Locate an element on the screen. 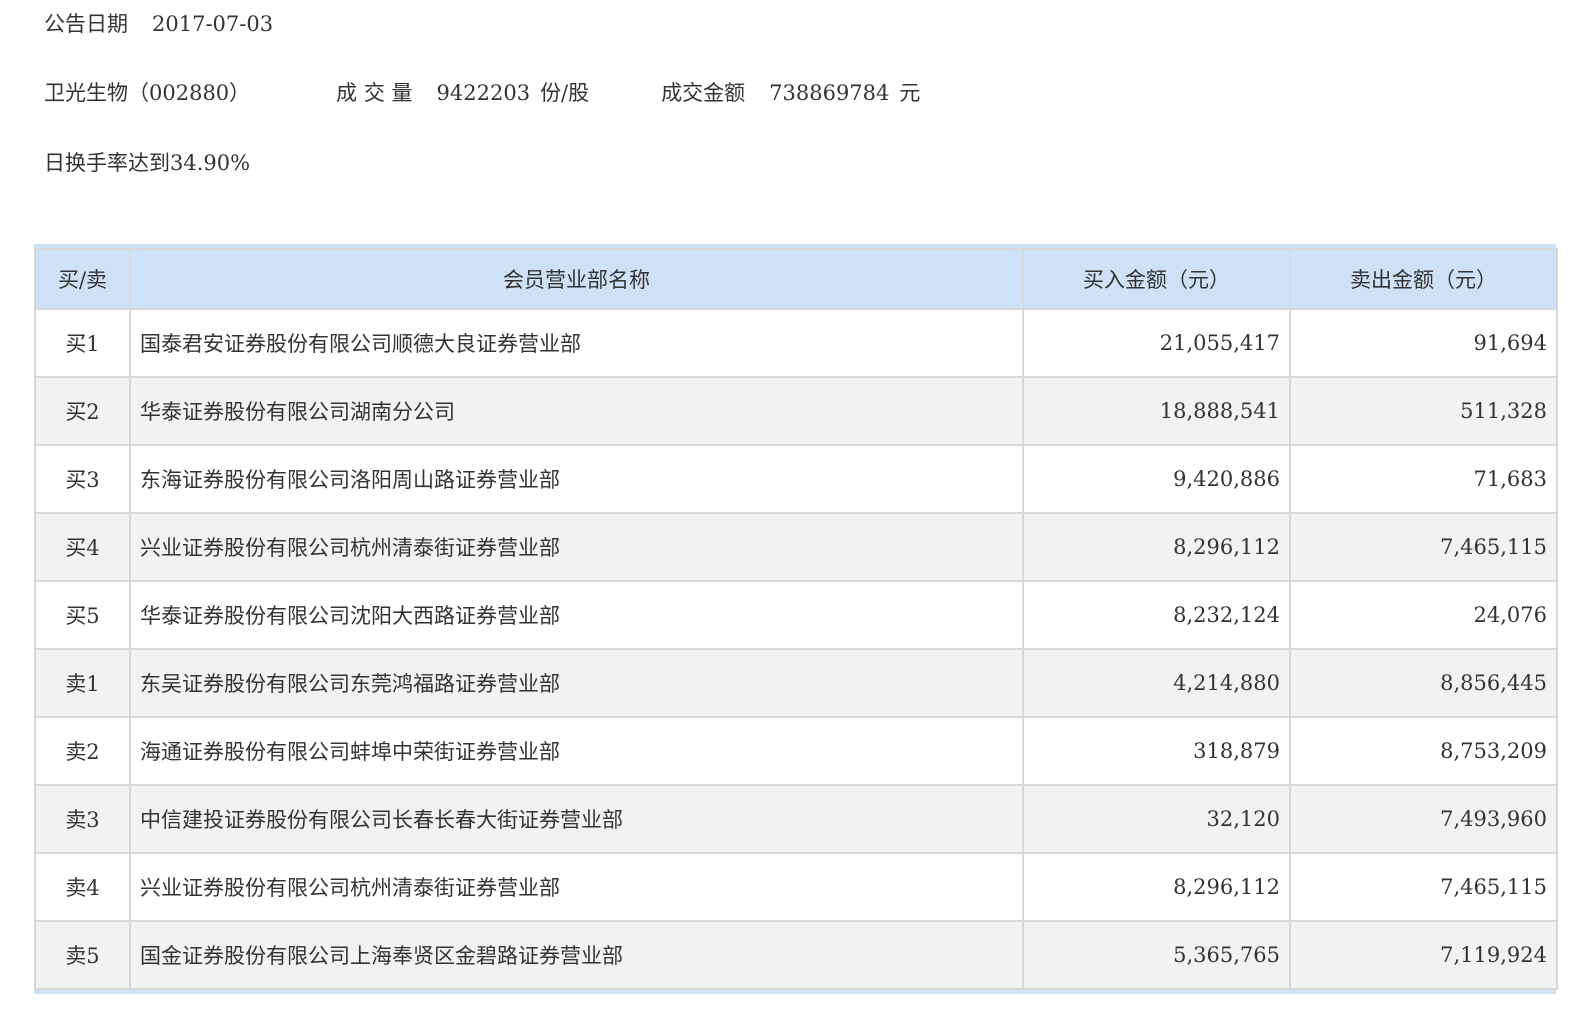 This screenshot has width=1577, height=1022. header-side: 买/卖 is located at coordinates (82, 279).